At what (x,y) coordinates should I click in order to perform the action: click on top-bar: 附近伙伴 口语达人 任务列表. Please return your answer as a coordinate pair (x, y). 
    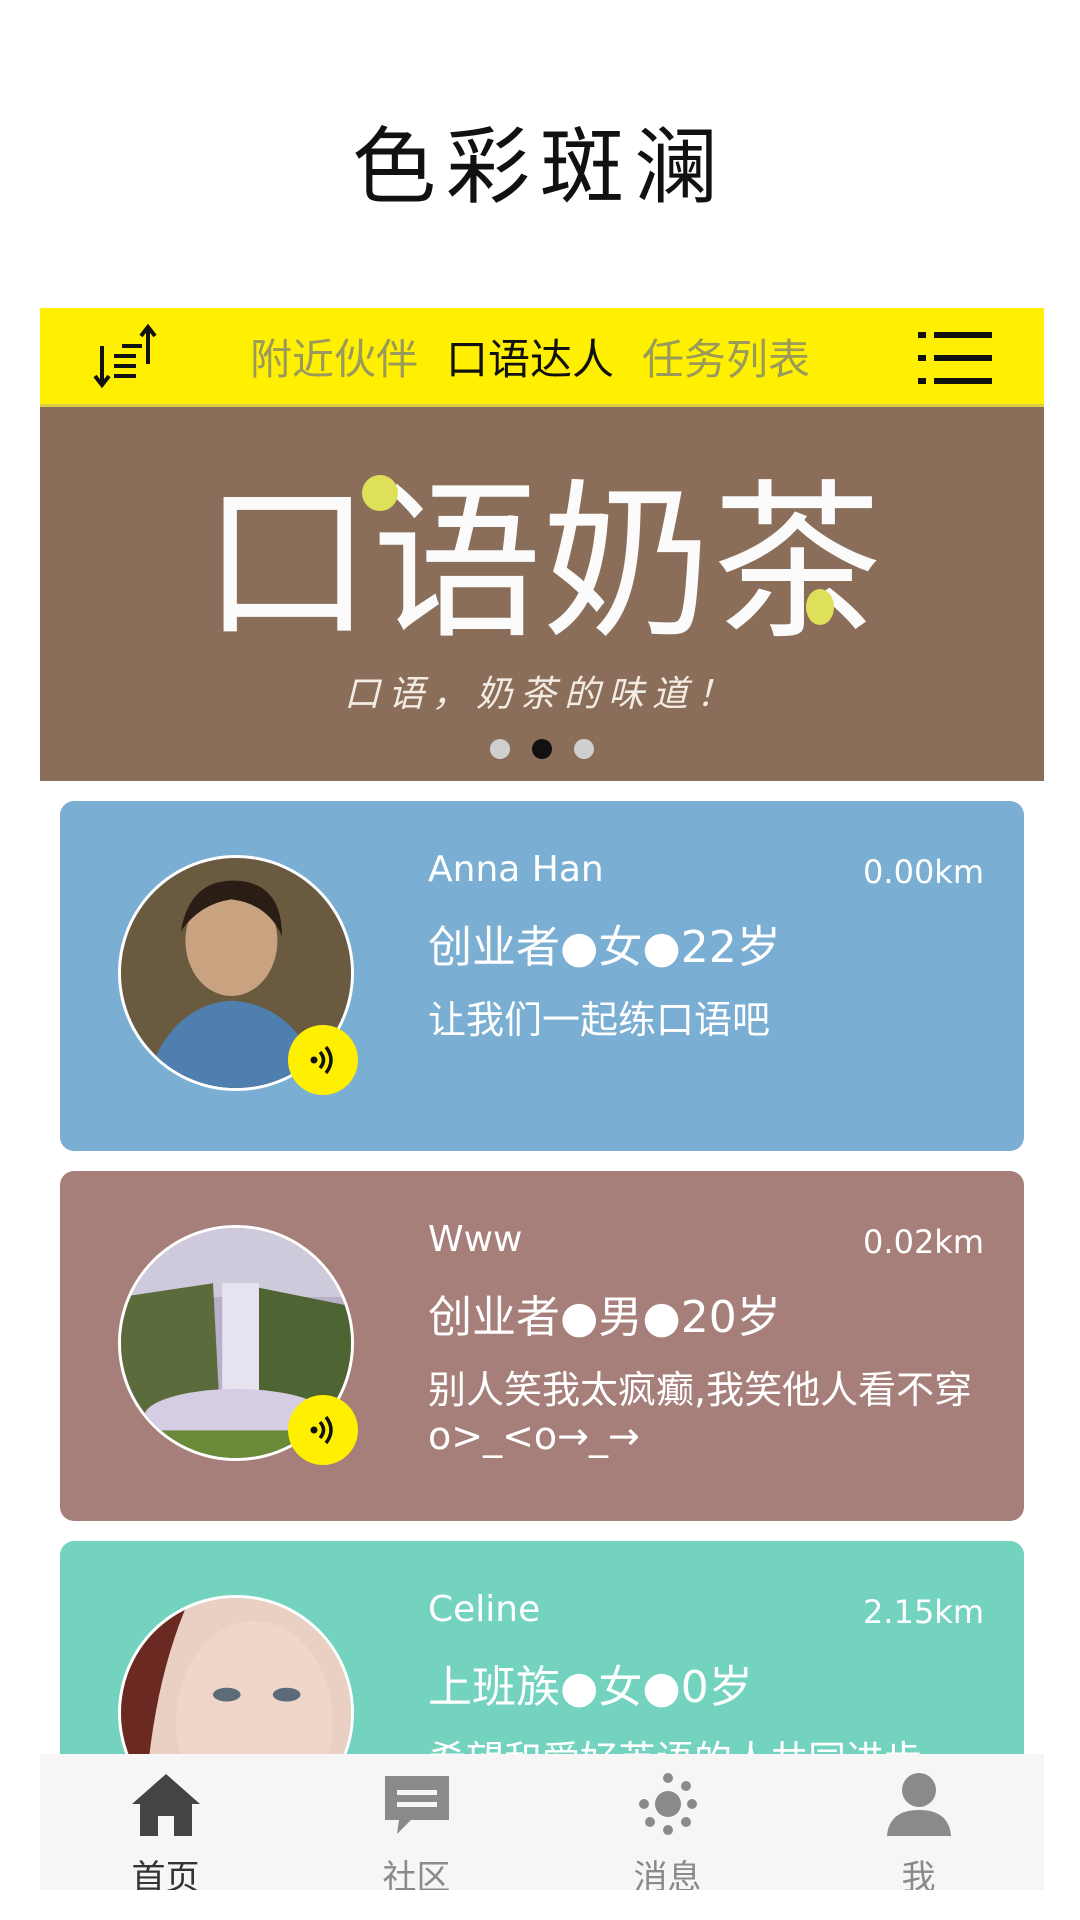
    Looking at the image, I should click on (542, 357).